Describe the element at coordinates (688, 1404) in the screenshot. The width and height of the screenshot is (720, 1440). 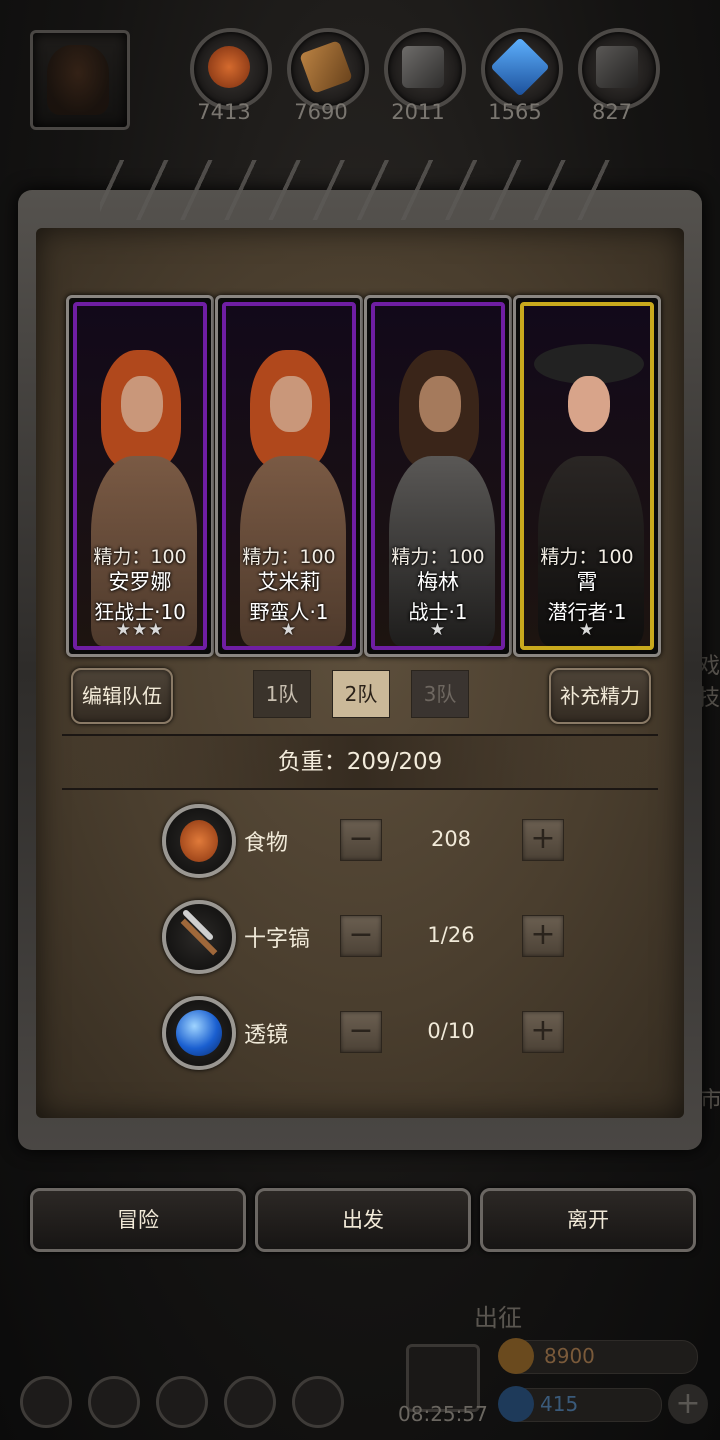
I see `add-currency-button: +` at that location.